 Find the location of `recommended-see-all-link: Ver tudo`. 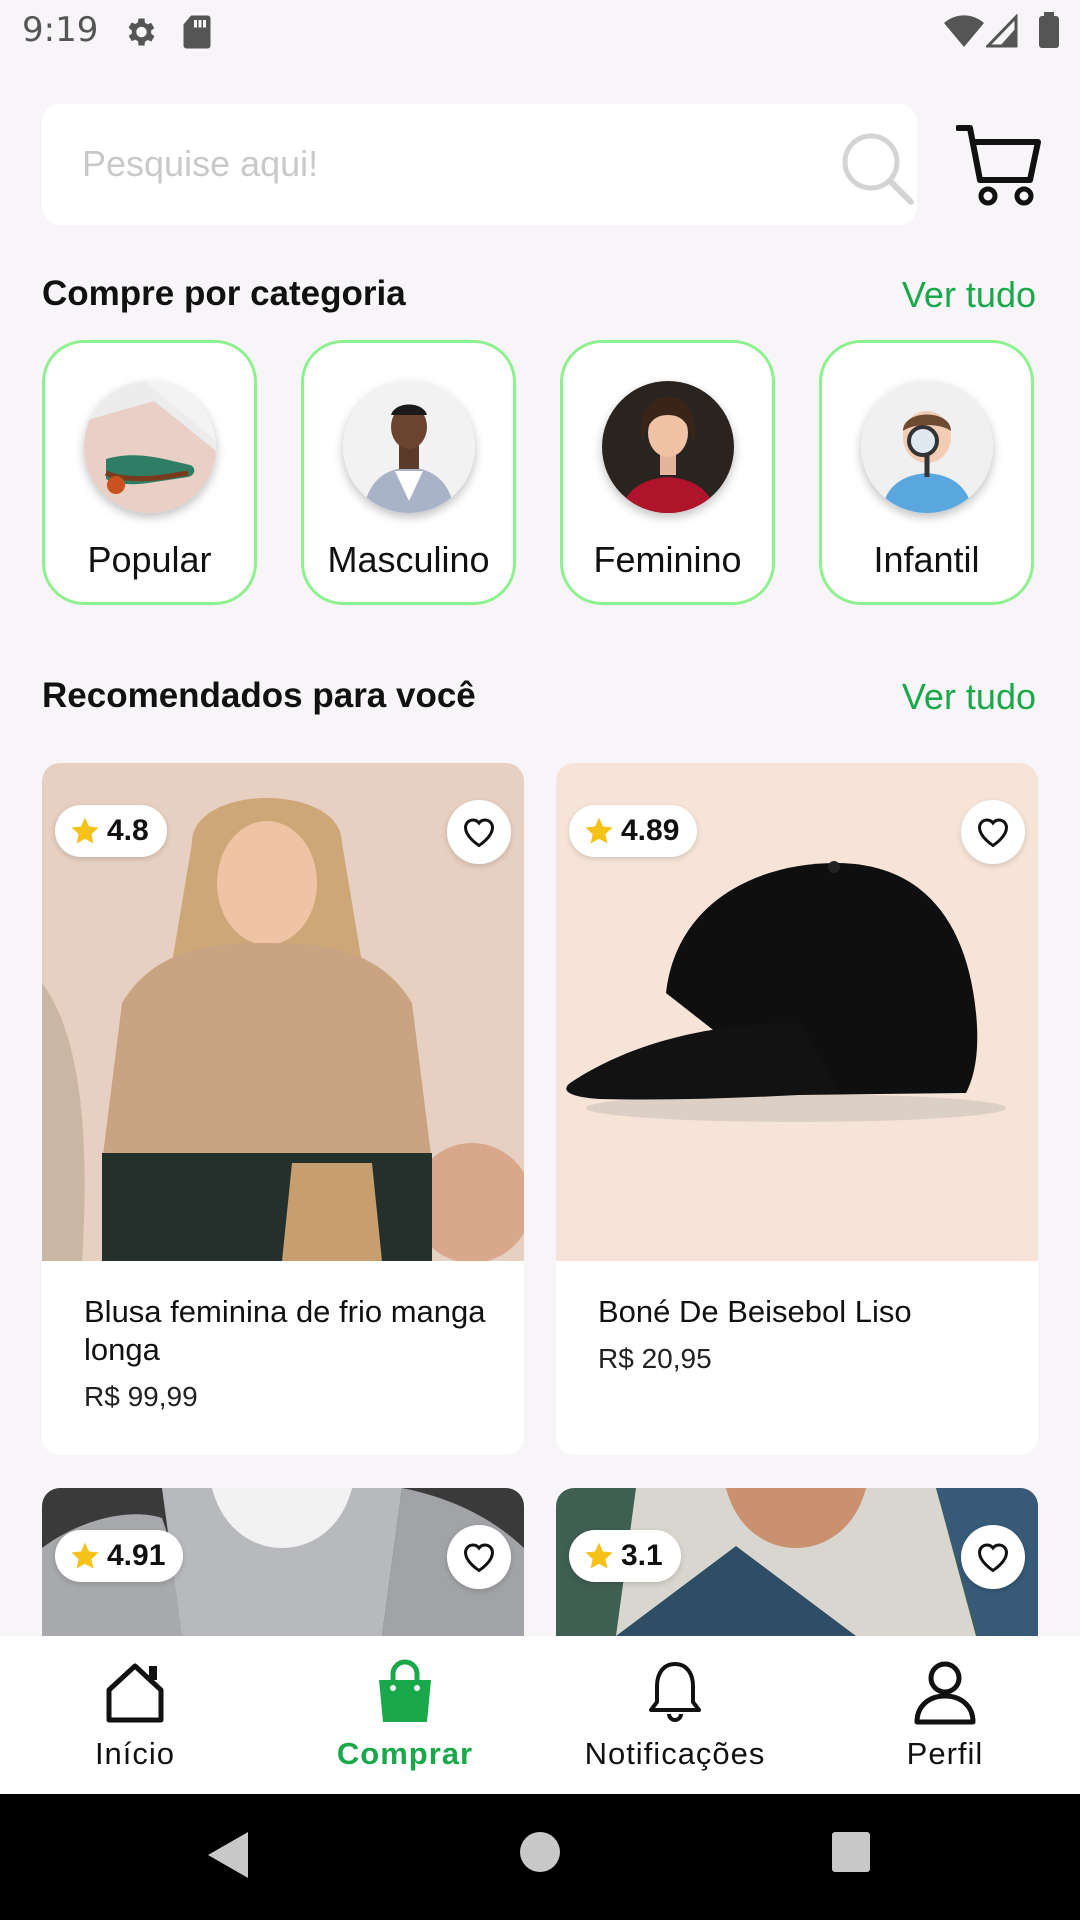

recommended-see-all-link: Ver tudo is located at coordinates (969, 697).